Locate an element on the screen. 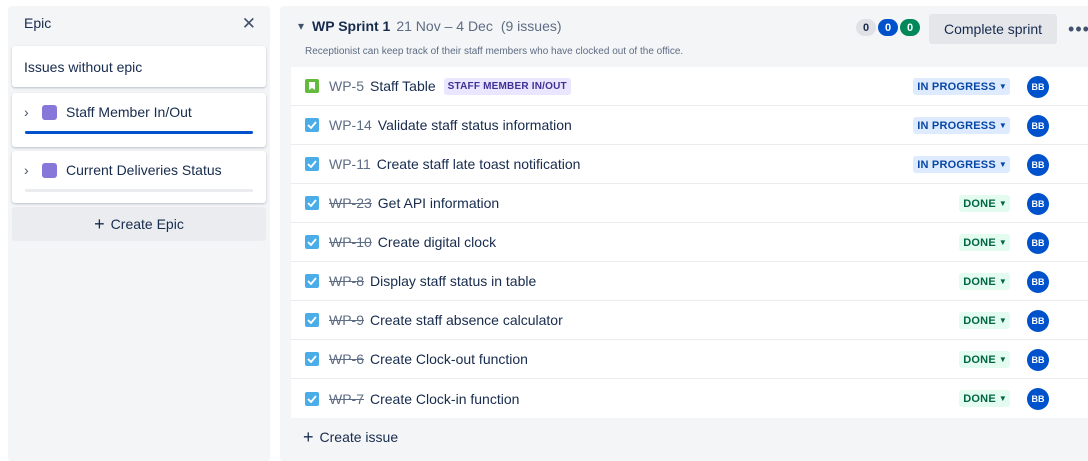 The image size is (1088, 461). create-issue-label: Create issue is located at coordinates (359, 437).